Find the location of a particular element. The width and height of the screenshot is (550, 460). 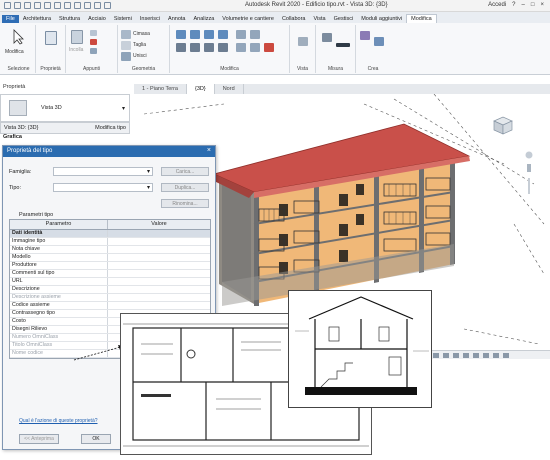

mirror-axis-icon is located at coordinates (209, 34).